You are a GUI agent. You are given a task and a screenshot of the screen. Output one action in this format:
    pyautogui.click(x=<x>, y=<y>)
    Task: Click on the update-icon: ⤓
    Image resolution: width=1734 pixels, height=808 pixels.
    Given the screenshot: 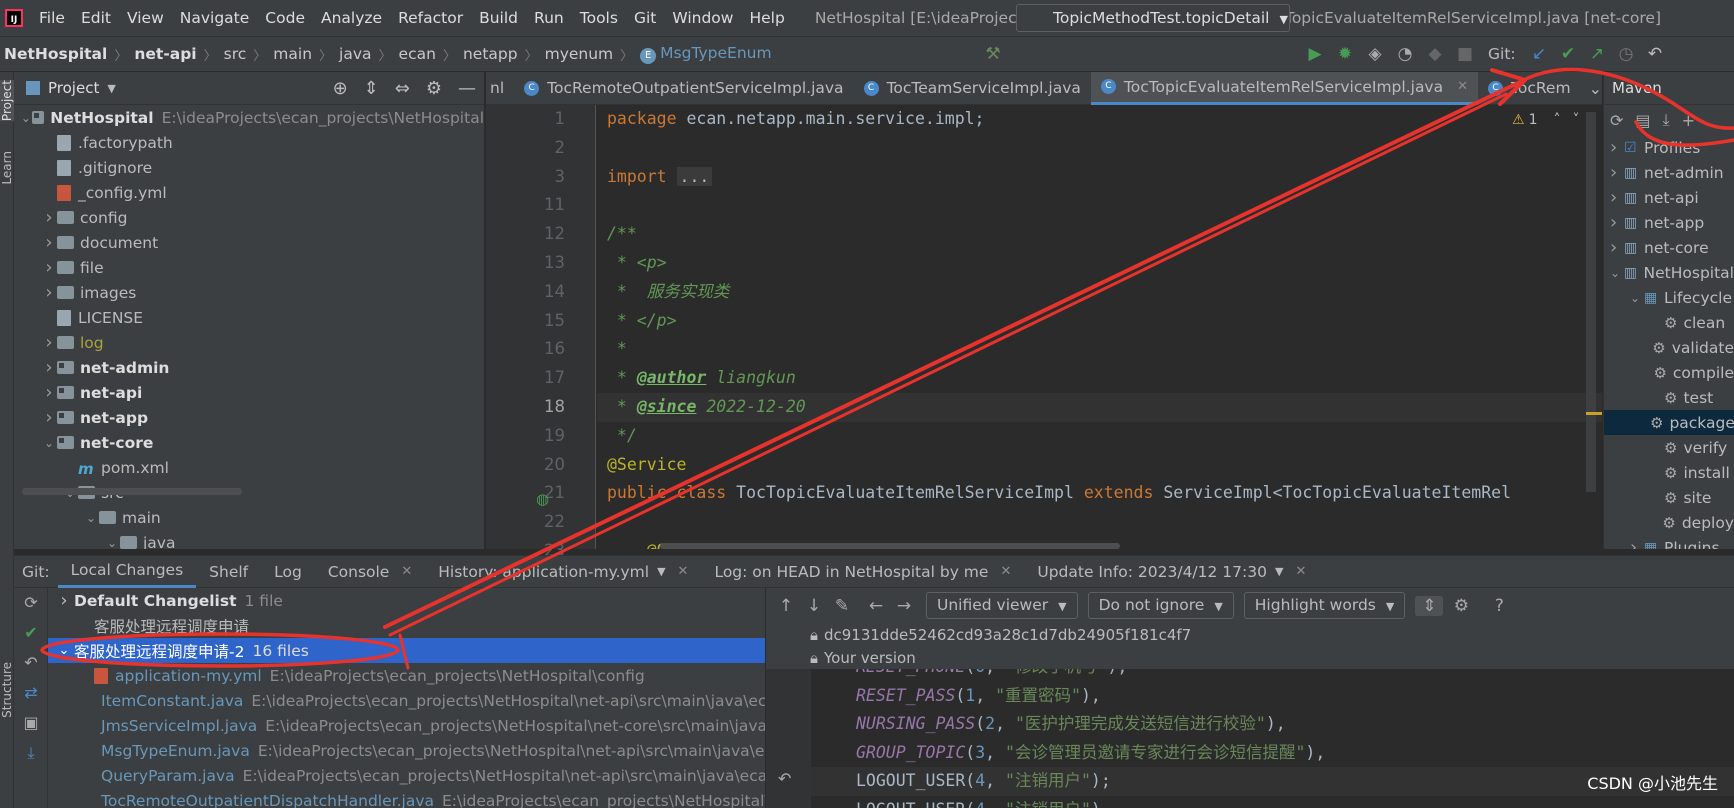 What is the action you would take?
    pyautogui.click(x=31, y=753)
    